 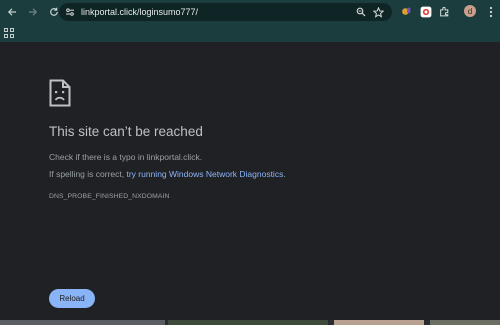 What do you see at coordinates (88, 174) in the screenshot?
I see `spelling-hint-prefix: If spelling is correct,` at bounding box center [88, 174].